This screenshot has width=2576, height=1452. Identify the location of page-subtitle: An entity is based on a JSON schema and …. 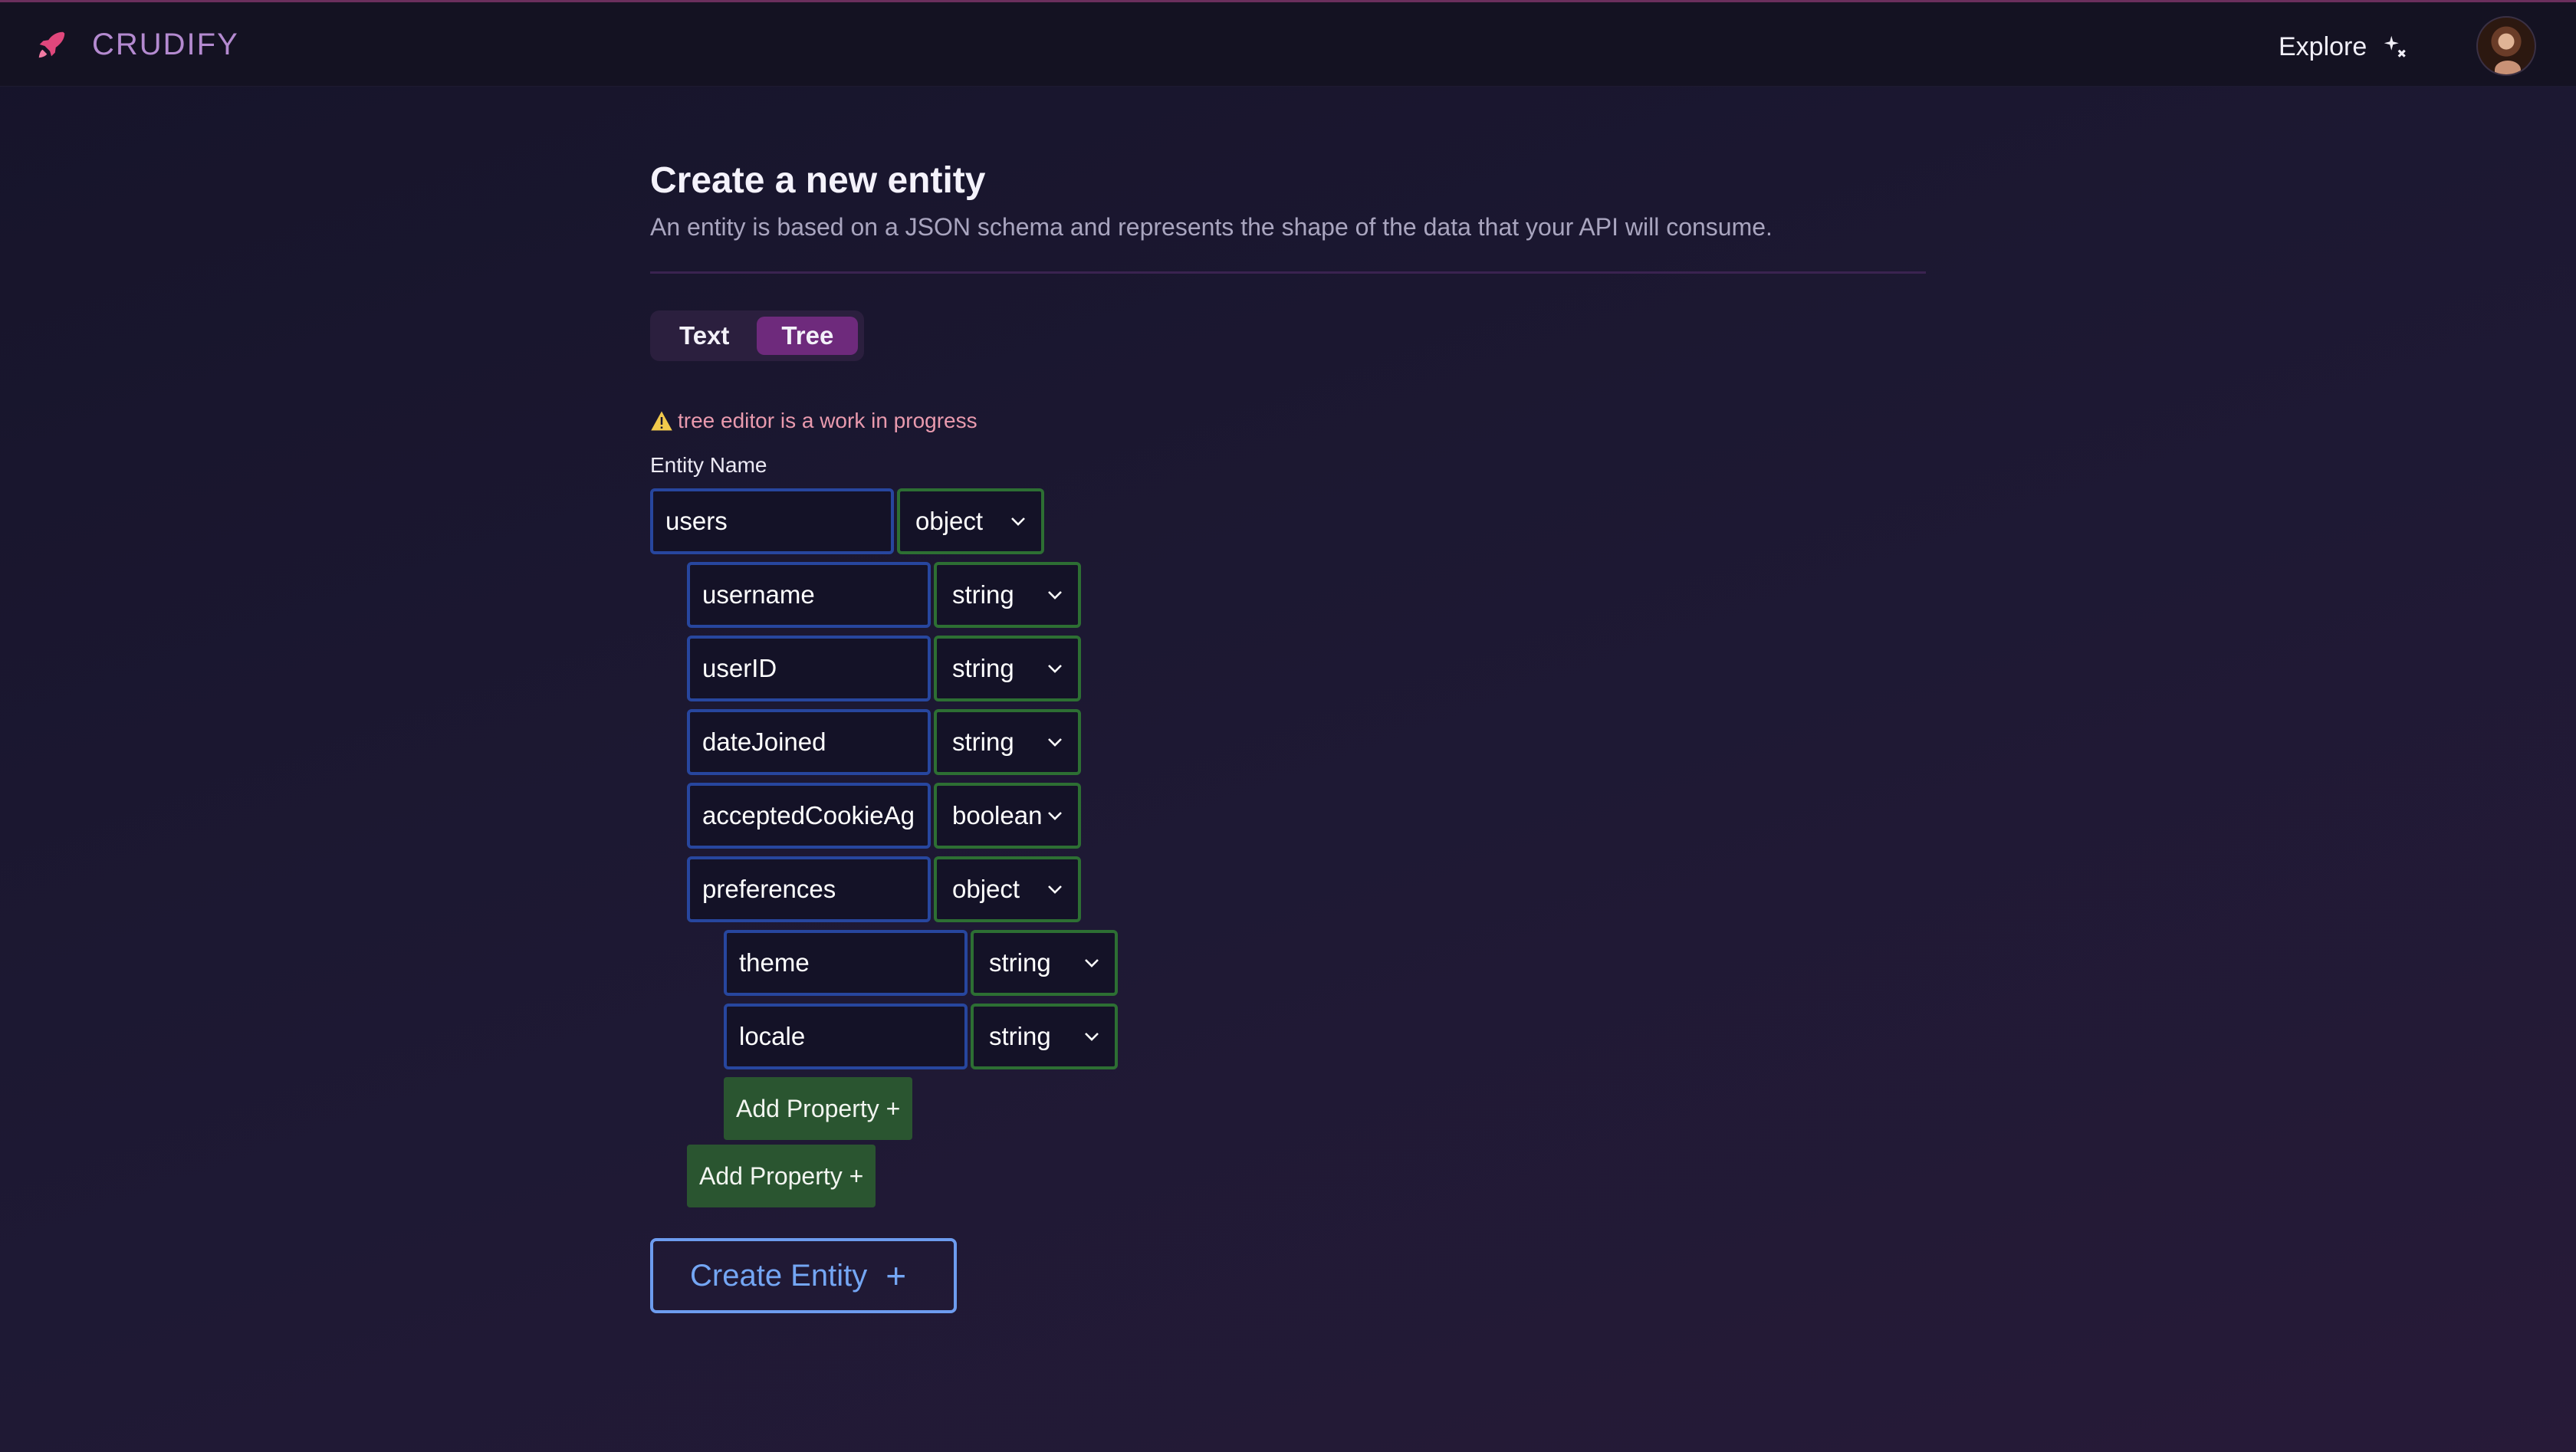
(1211, 227).